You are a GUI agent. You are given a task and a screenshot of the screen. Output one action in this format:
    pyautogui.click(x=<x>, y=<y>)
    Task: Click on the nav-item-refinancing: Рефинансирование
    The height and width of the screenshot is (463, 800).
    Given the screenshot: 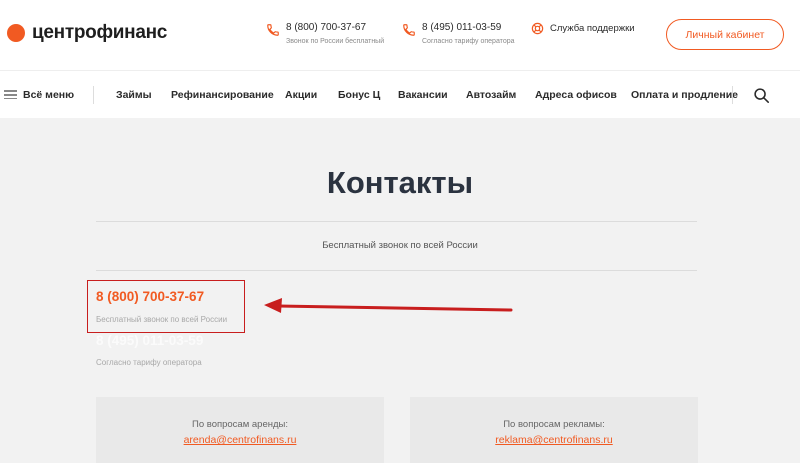 What is the action you would take?
    pyautogui.click(x=222, y=95)
    